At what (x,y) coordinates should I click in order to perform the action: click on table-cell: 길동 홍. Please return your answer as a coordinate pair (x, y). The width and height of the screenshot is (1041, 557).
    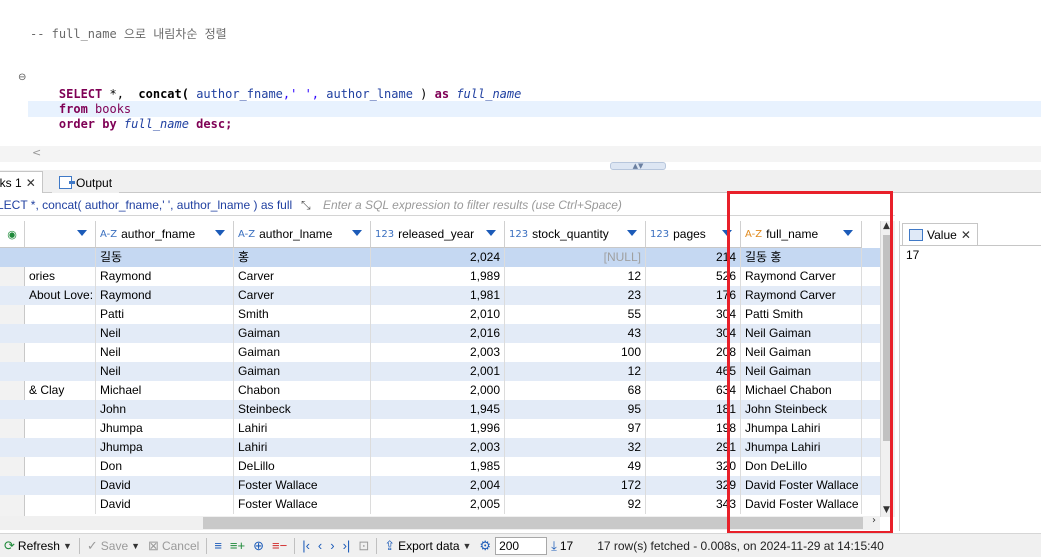
    Looking at the image, I should click on (801, 257).